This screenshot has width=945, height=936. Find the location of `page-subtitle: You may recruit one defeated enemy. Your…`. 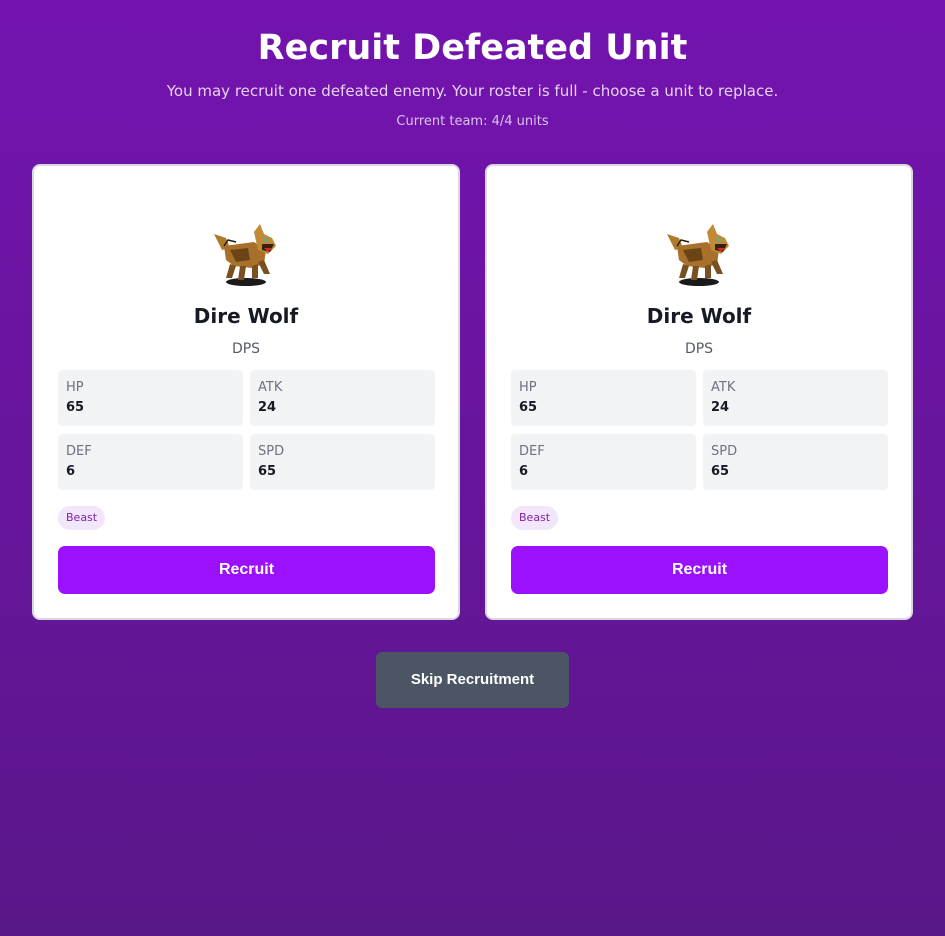

page-subtitle: You may recruit one defeated enemy. Your… is located at coordinates (472, 91).